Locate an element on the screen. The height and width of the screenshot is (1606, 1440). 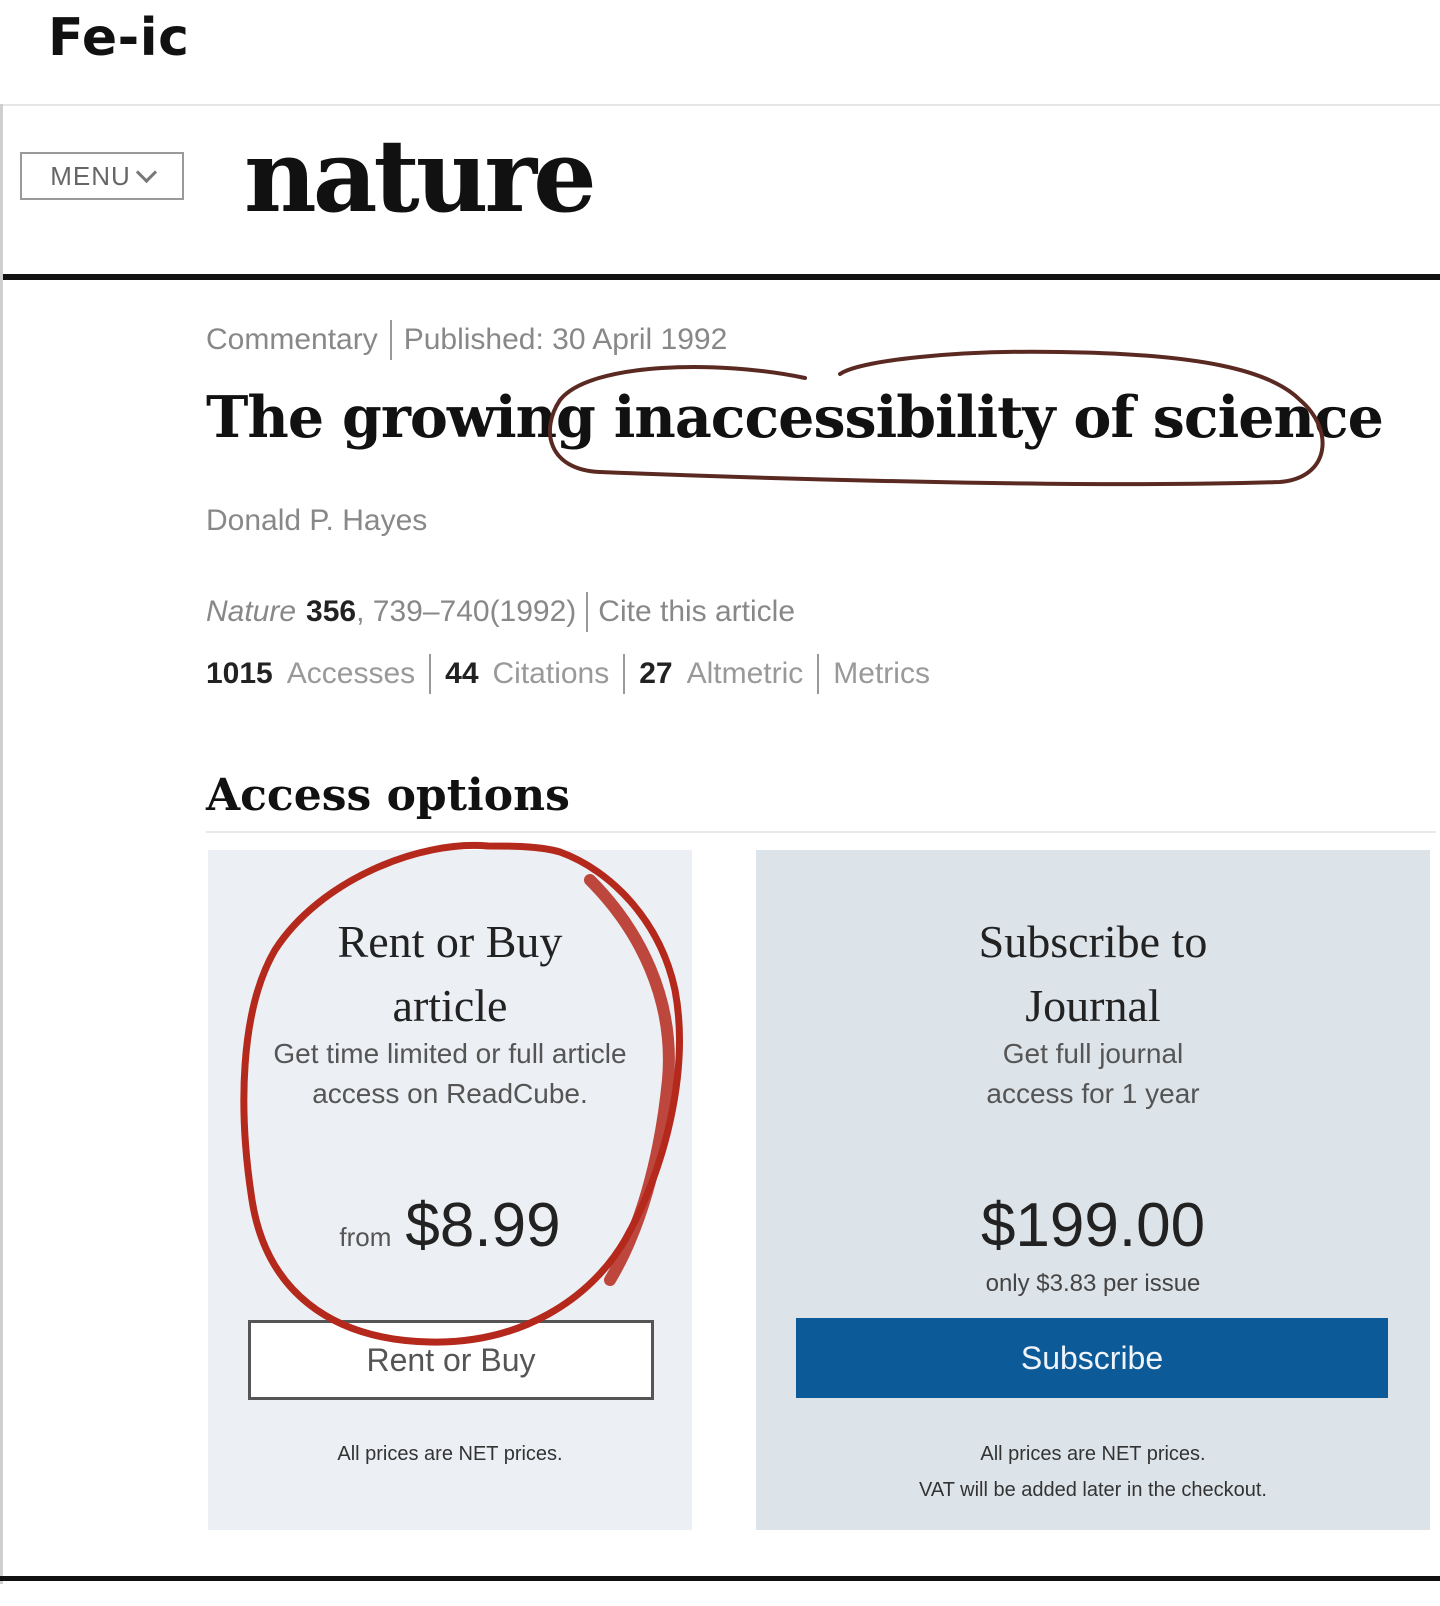
accesses-label: Accesses is located at coordinates (351, 673).